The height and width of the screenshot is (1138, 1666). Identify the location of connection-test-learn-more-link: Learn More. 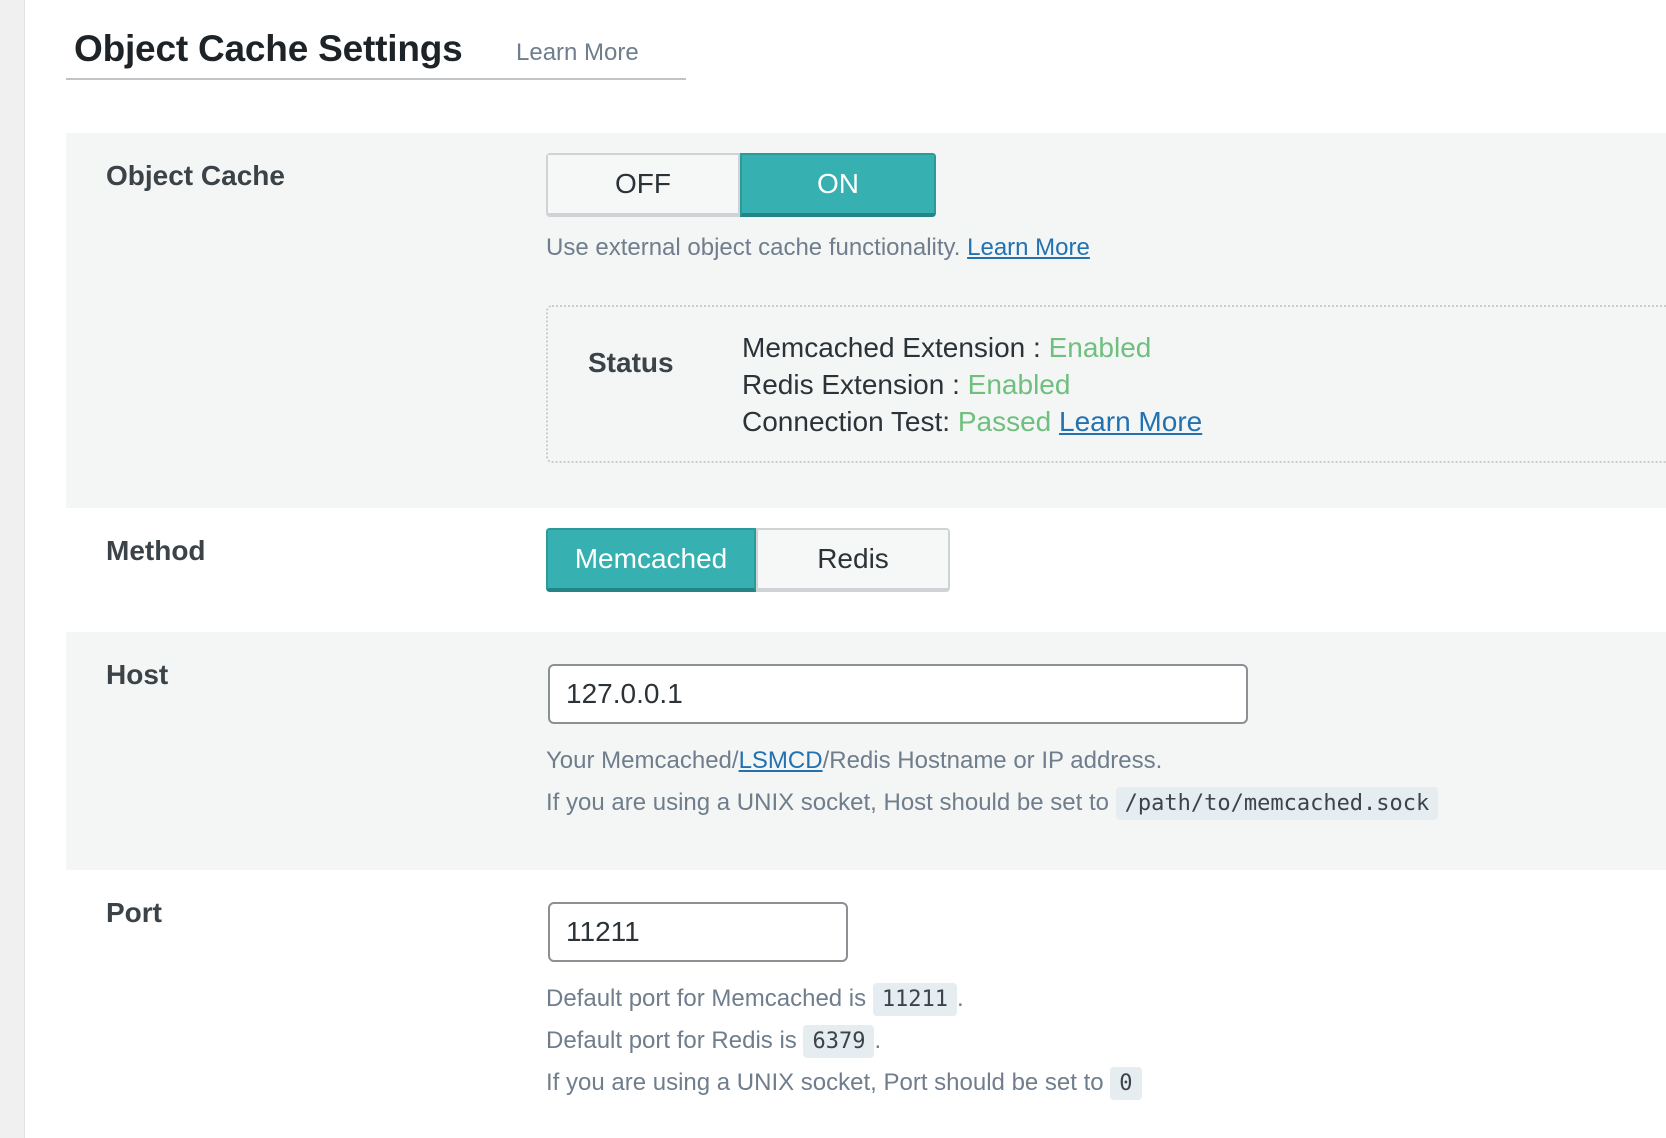
(1130, 421).